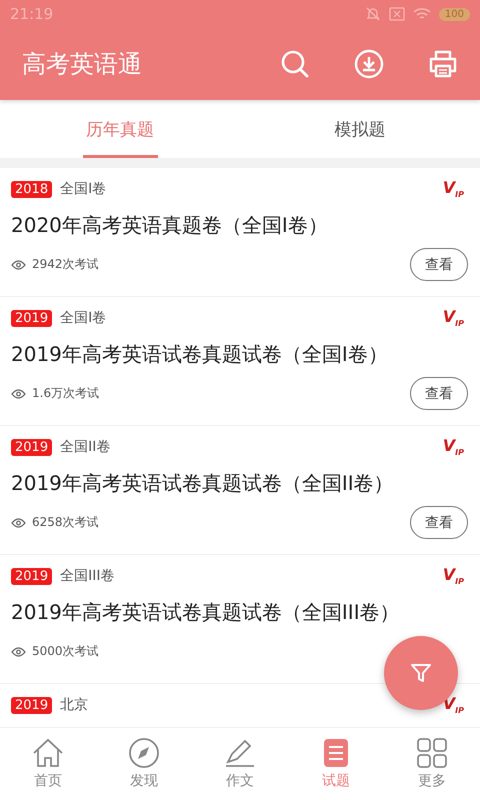 The height and width of the screenshot is (800, 480). Describe the element at coordinates (203, 483) in the screenshot. I see `paper-title: 2019年高考英语试卷真题试卷（全国II卷）` at that location.